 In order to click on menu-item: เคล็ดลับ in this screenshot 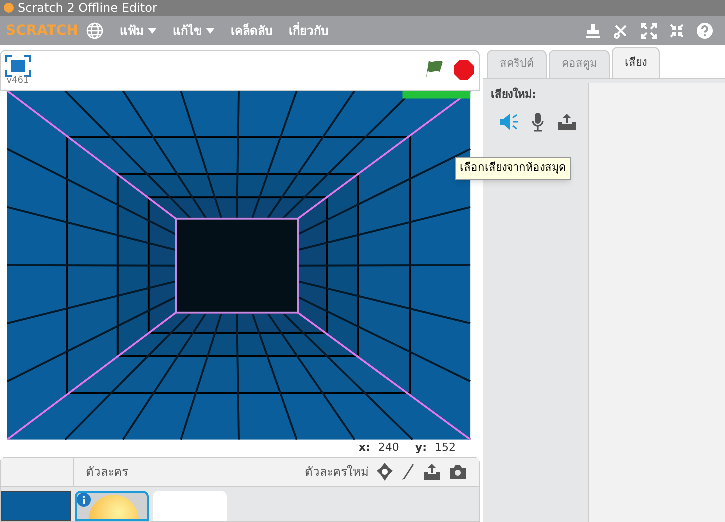, I will do `click(252, 31)`.